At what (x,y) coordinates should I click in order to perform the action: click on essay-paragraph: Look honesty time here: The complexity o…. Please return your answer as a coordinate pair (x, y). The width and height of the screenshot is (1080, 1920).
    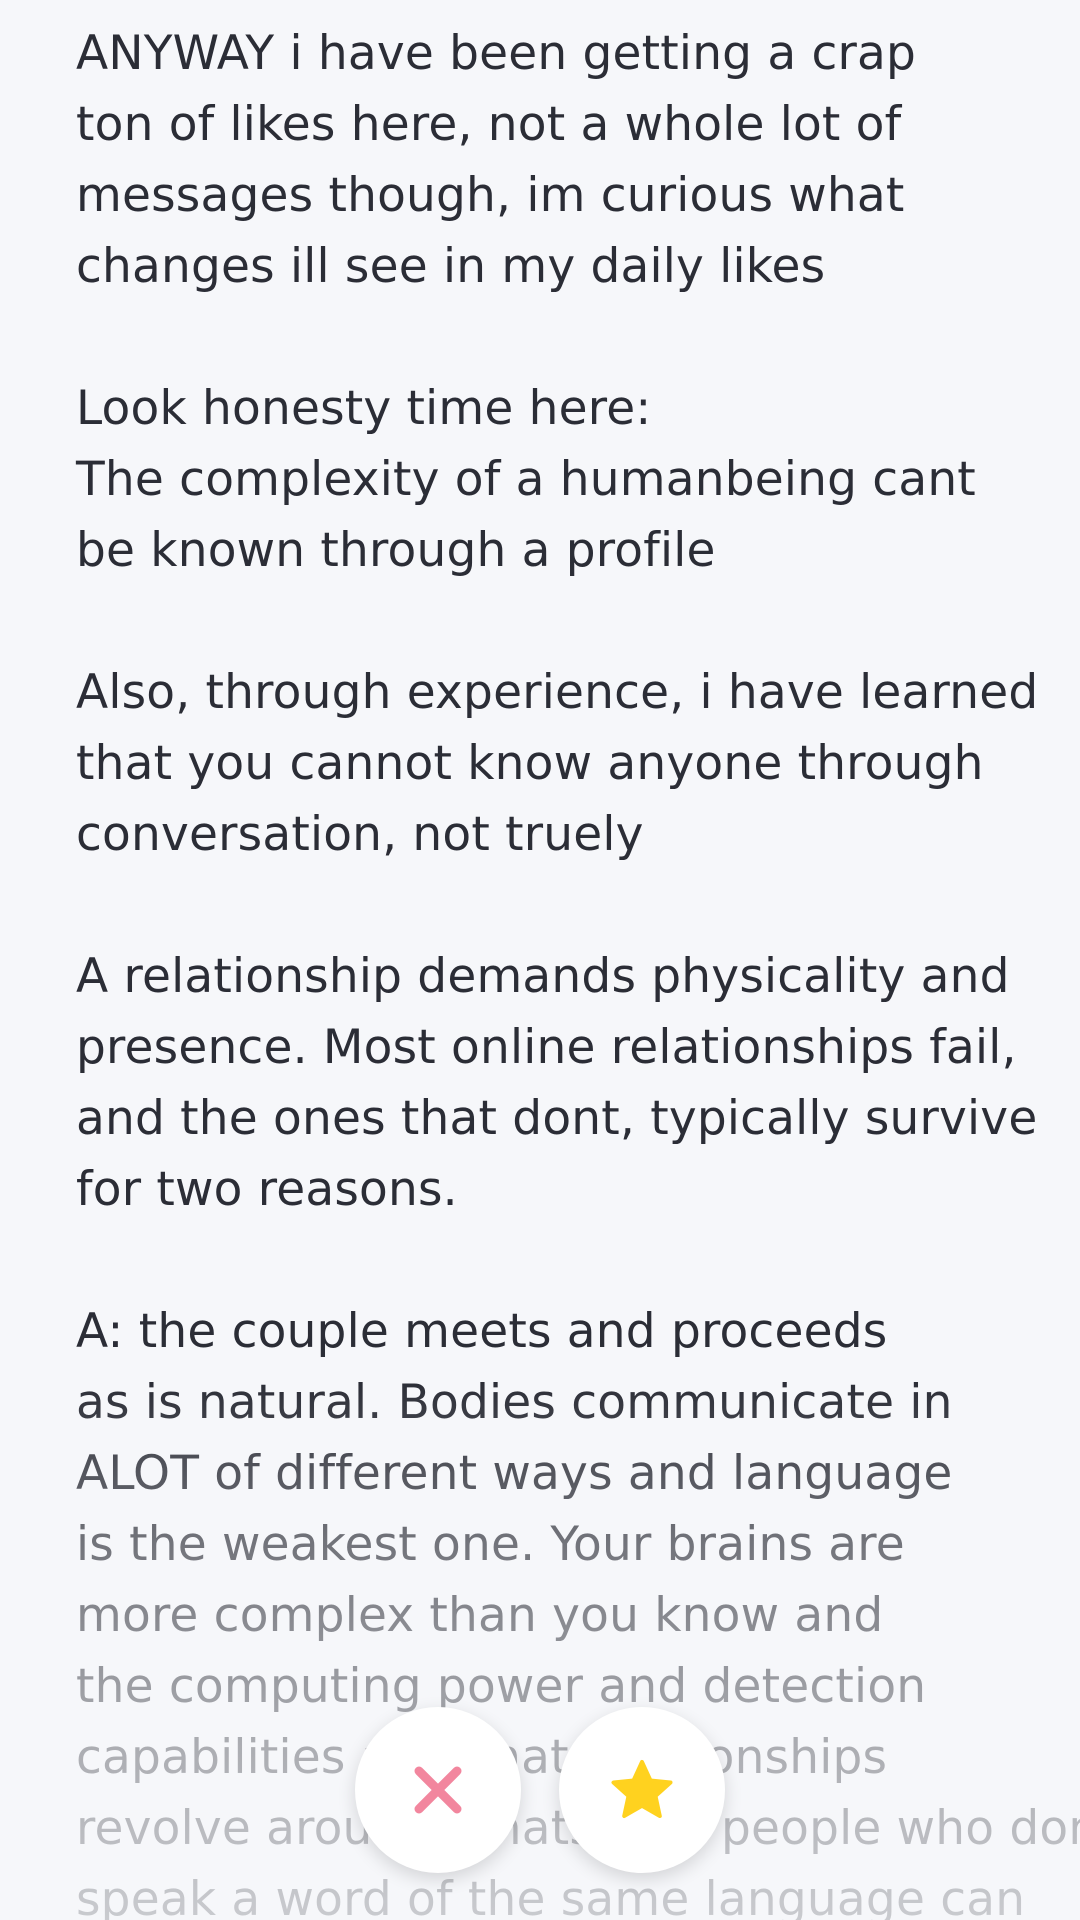
    Looking at the image, I should click on (546, 479).